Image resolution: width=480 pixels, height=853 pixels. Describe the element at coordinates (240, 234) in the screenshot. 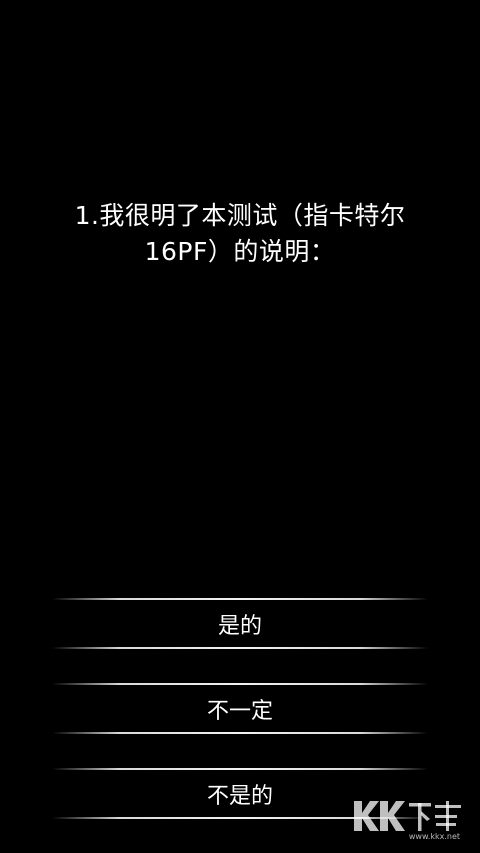

I see `question-text: 1.我很明了本测试（指卡特尔 16PF）的说明：` at that location.